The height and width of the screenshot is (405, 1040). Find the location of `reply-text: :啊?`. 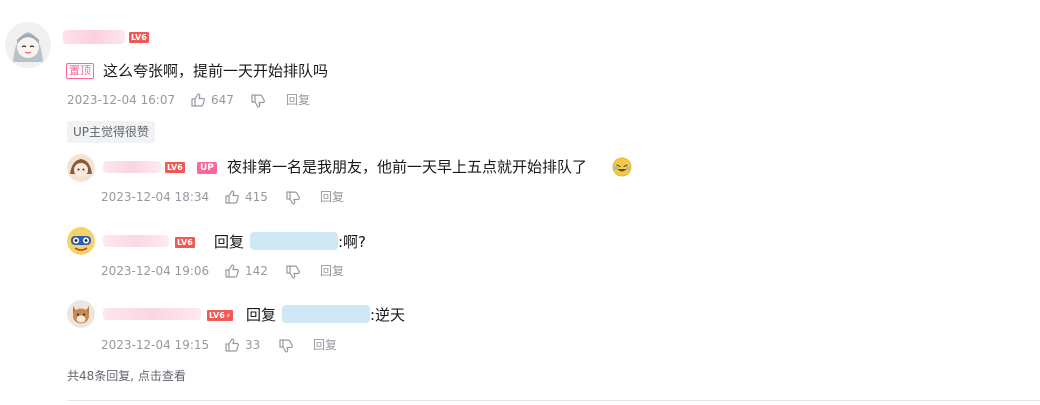

reply-text: :啊? is located at coordinates (352, 242).